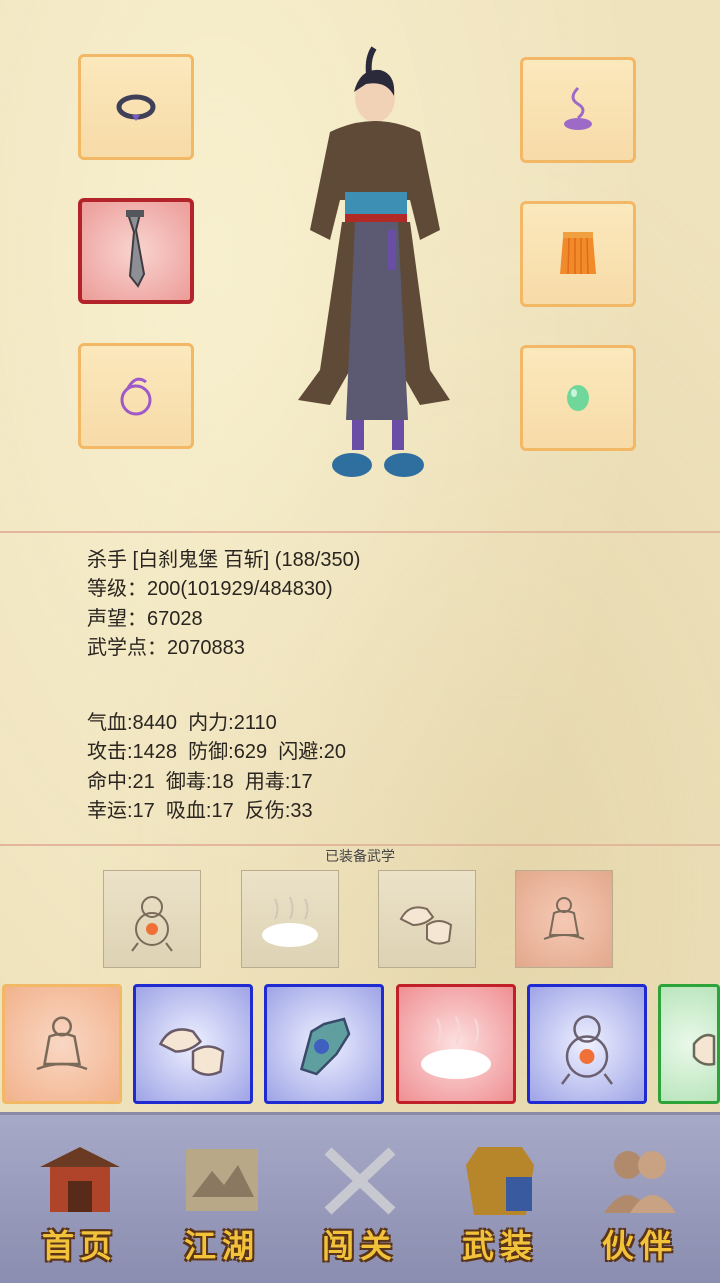 This screenshot has height=1283, width=720. Describe the element at coordinates (221, 1246) in the screenshot. I see `nav-jianghu-label: 江湖` at that location.